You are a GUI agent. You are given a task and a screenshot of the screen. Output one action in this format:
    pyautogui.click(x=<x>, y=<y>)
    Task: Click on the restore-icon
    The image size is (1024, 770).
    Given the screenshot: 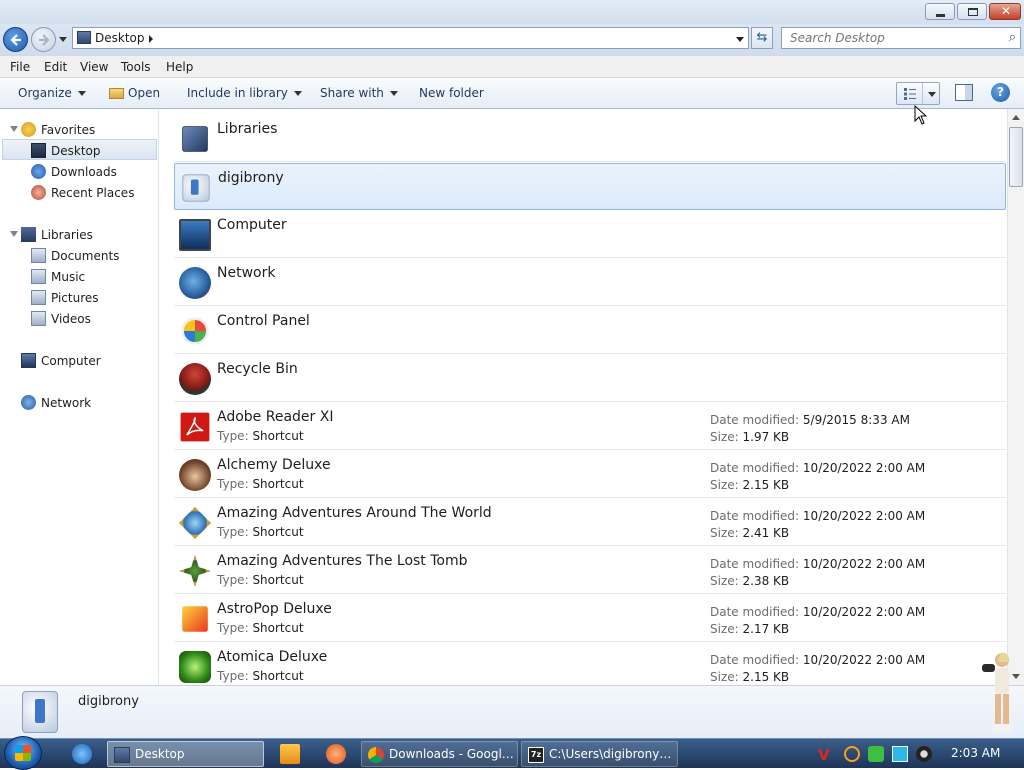 What is the action you would take?
    pyautogui.click(x=973, y=12)
    